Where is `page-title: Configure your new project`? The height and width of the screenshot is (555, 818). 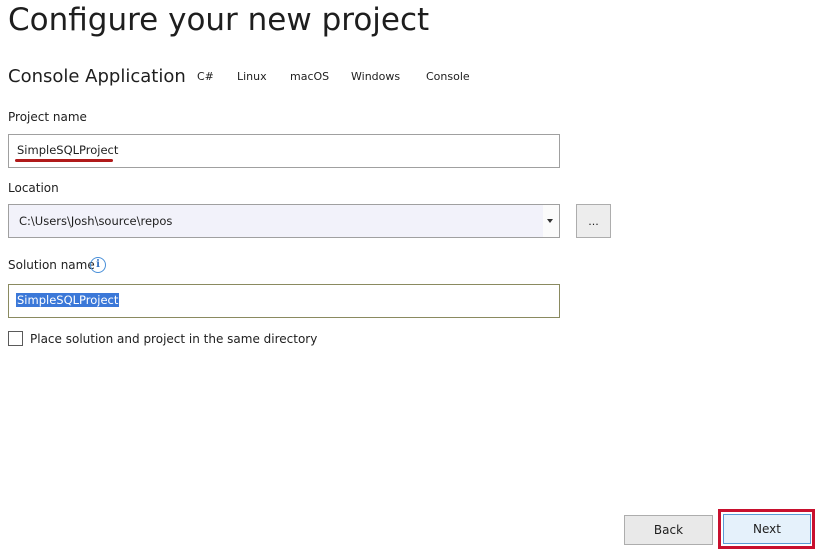 page-title: Configure your new project is located at coordinates (219, 20).